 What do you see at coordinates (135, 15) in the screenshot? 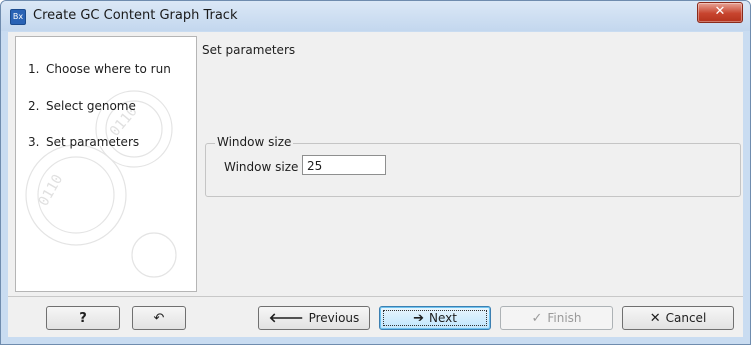
I see `window-title: Create GC Content Graph Track` at bounding box center [135, 15].